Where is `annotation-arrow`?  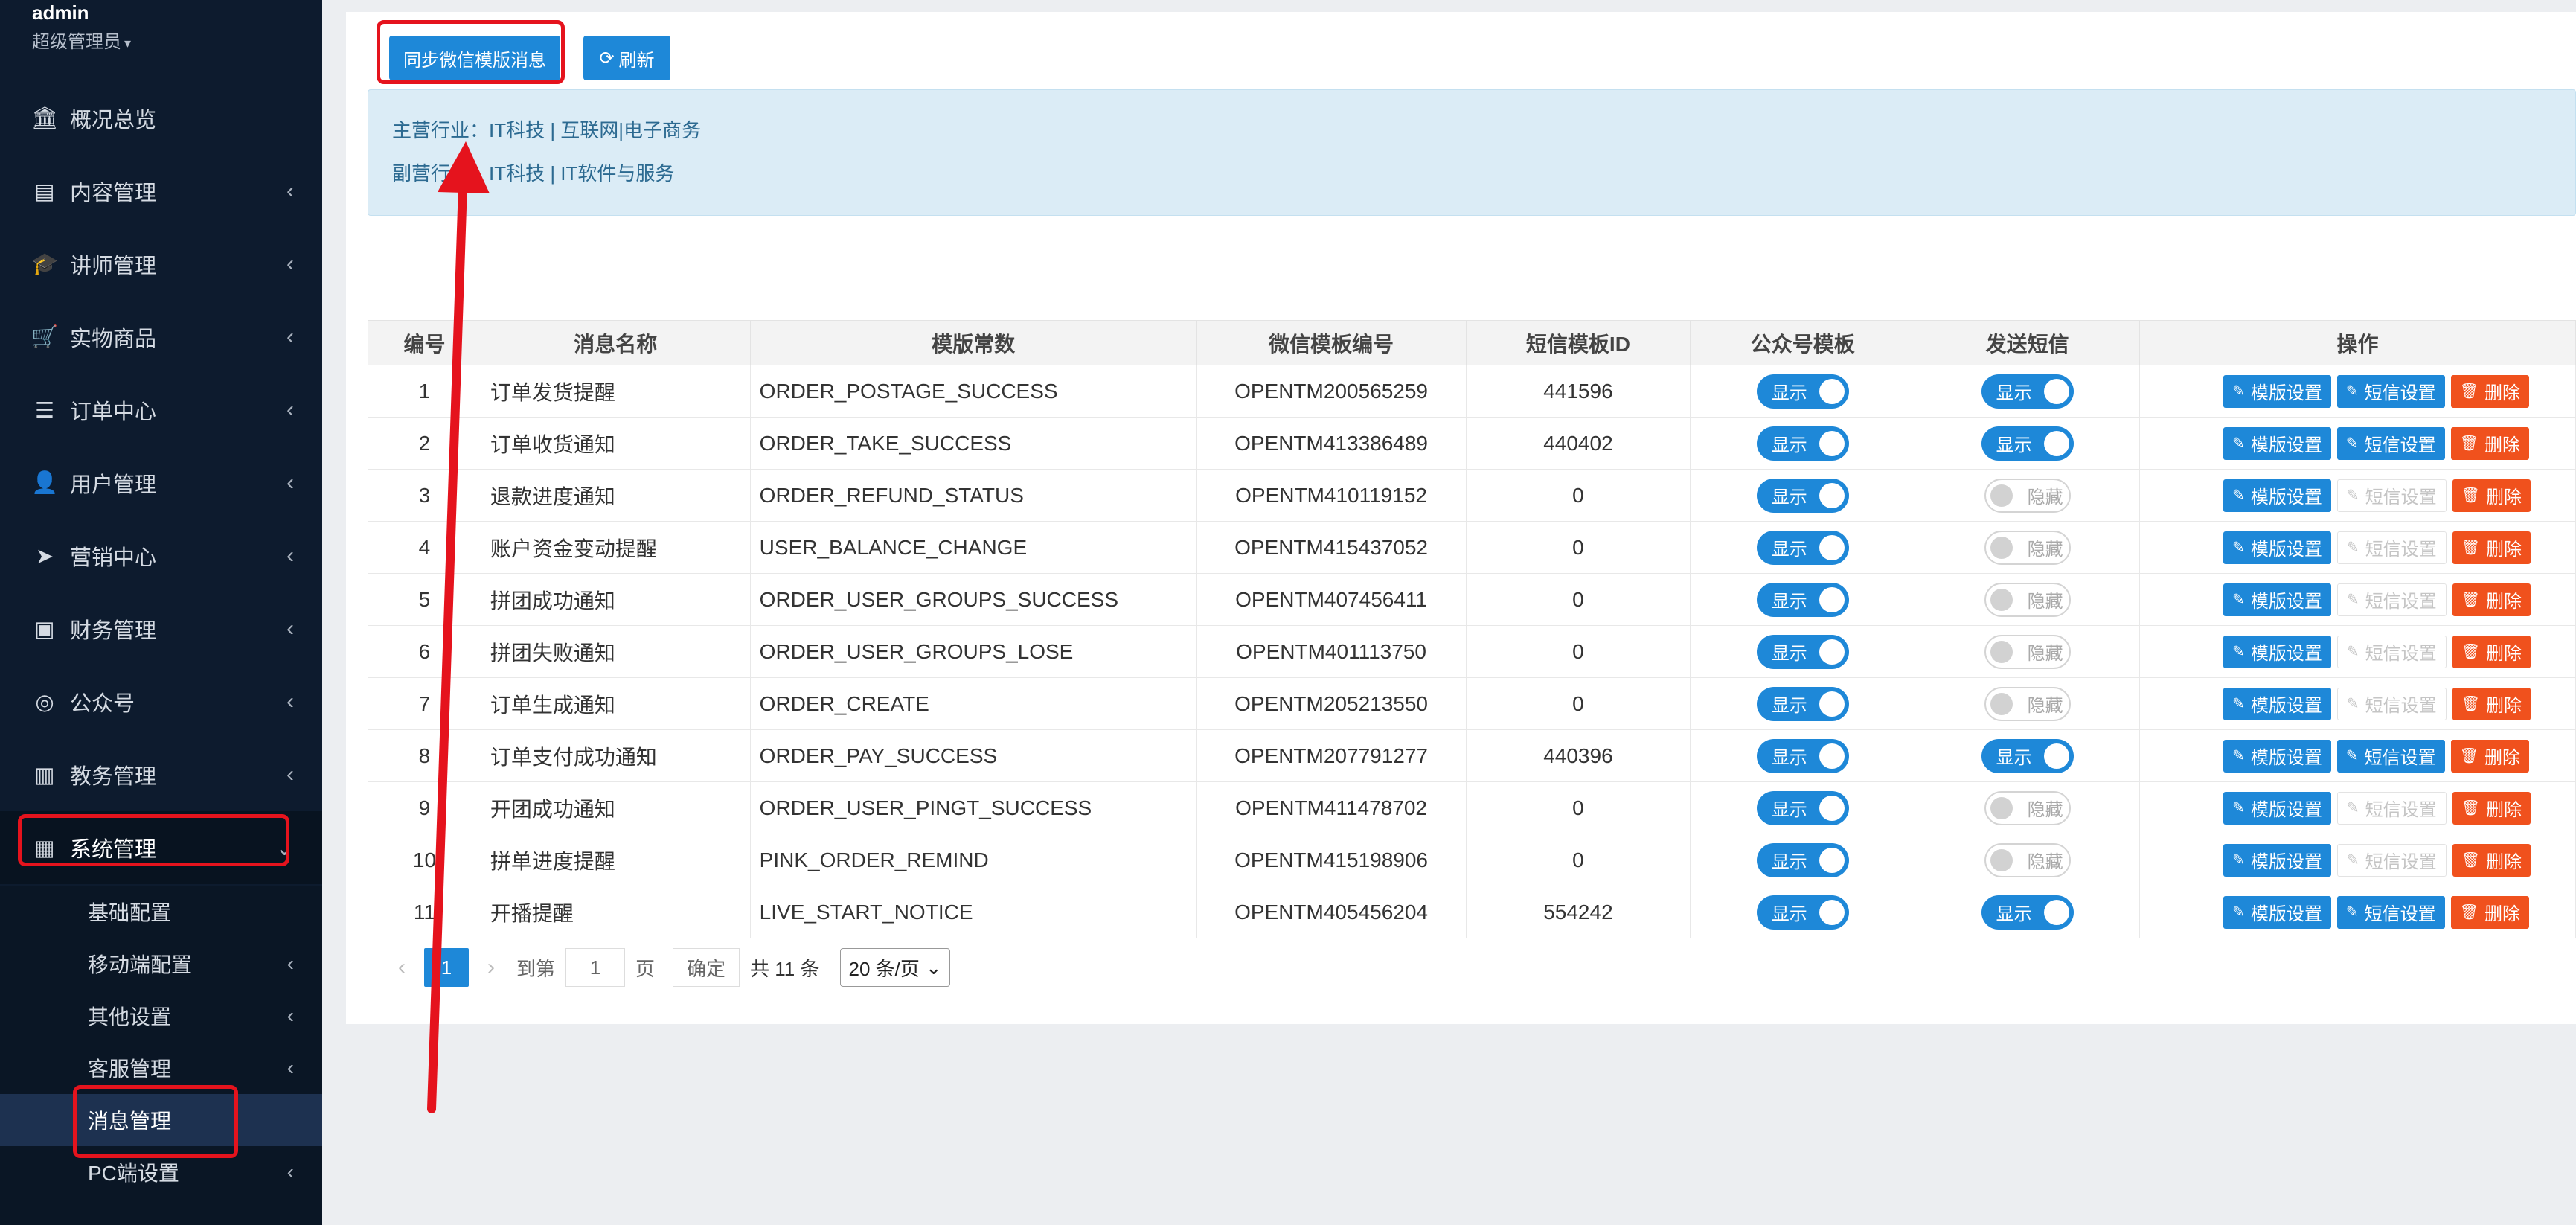 annotation-arrow is located at coordinates (458, 627).